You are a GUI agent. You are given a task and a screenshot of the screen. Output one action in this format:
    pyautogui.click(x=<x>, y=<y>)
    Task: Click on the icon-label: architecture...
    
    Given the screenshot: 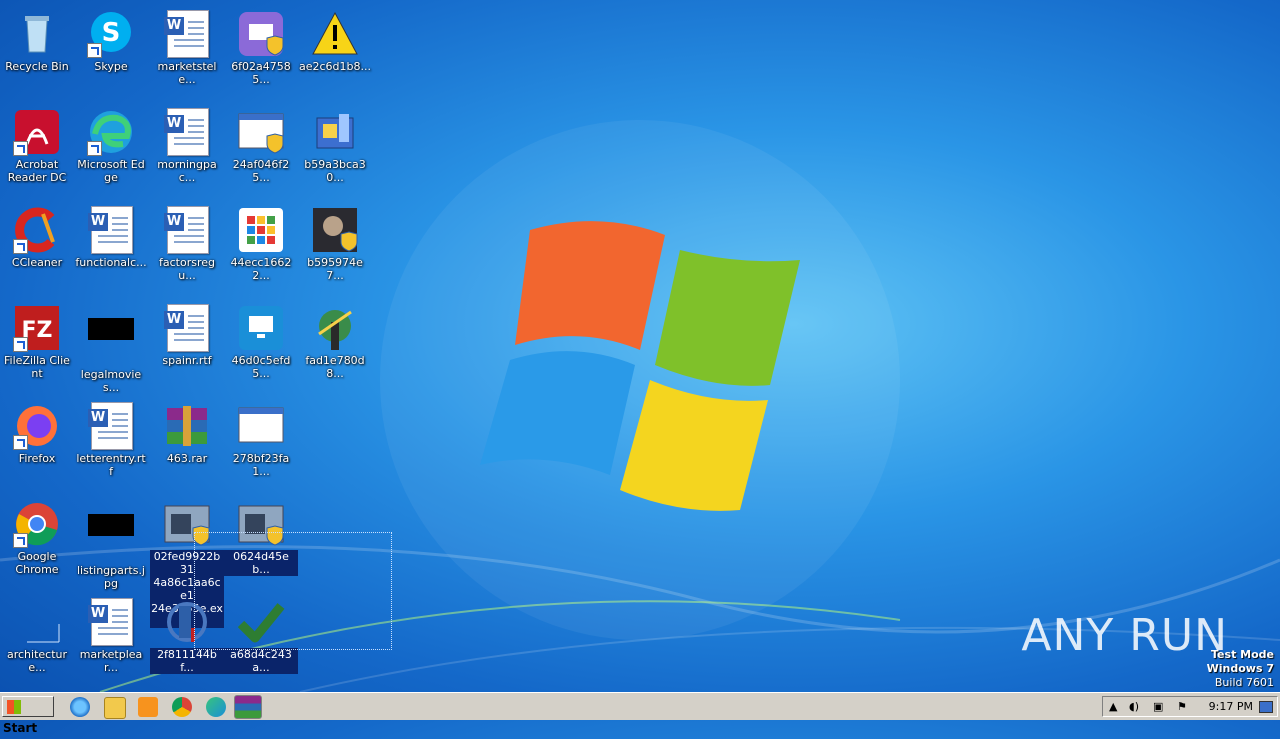 What is the action you would take?
    pyautogui.click(x=37, y=661)
    